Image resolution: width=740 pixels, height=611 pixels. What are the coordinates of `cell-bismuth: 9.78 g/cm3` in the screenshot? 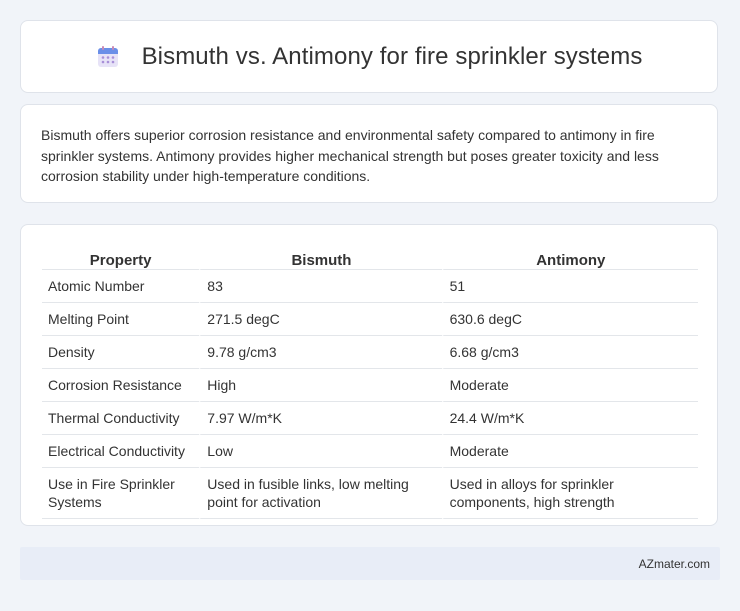 It's located at (320, 352).